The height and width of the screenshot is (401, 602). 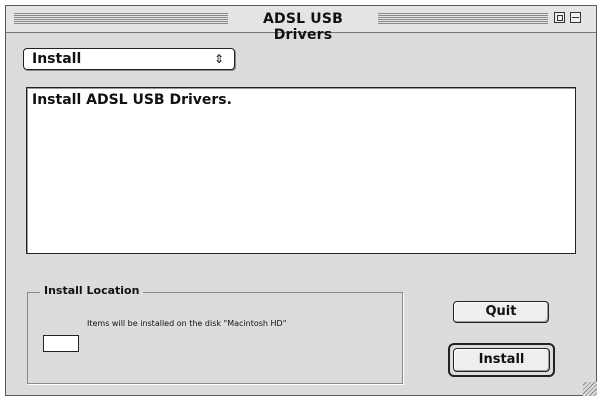 What do you see at coordinates (501, 312) in the screenshot?
I see `quit-button: Quit` at bounding box center [501, 312].